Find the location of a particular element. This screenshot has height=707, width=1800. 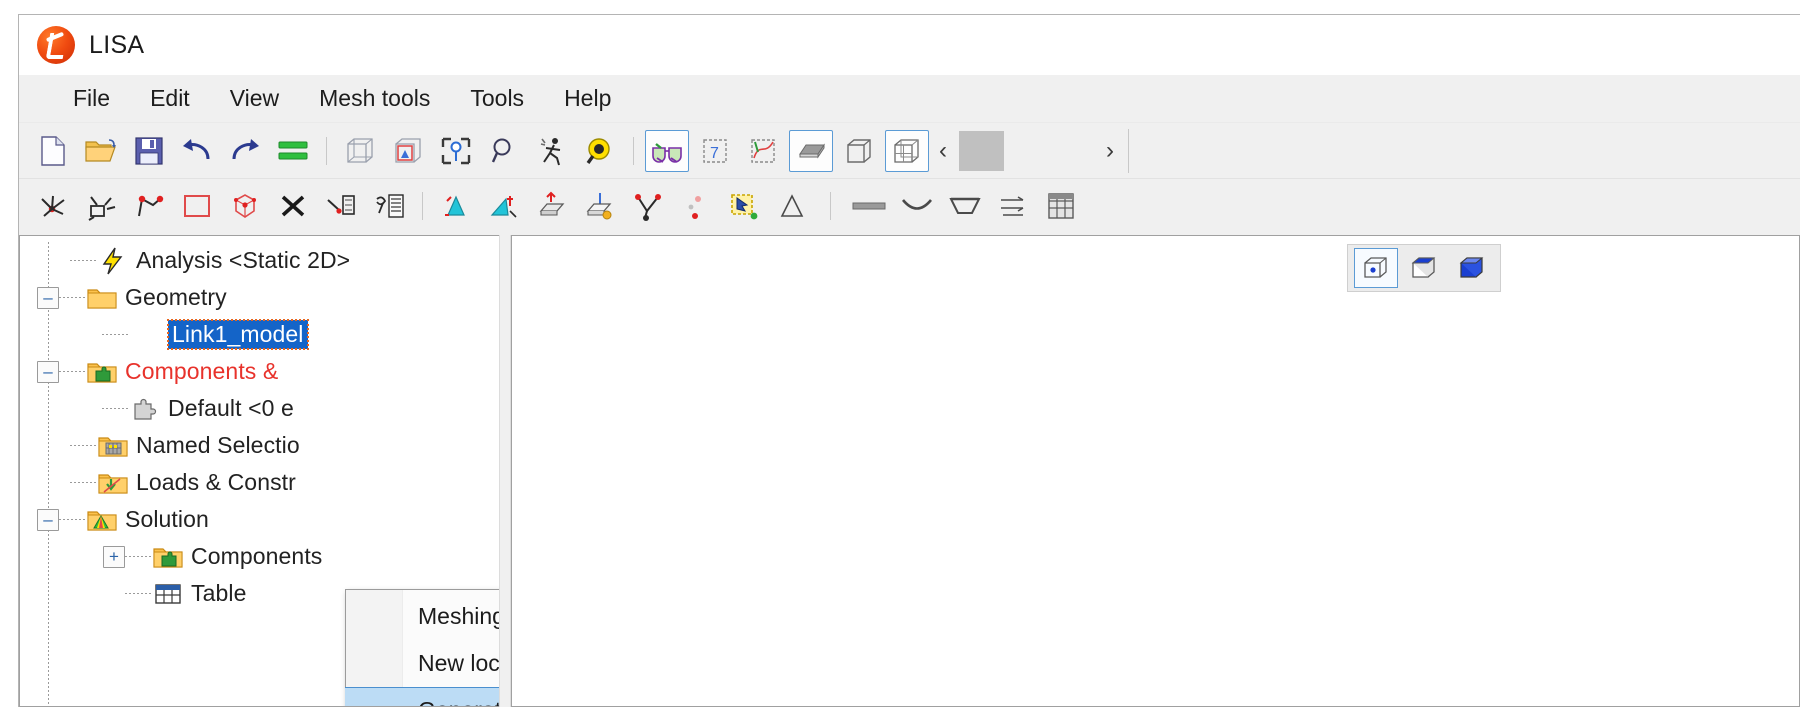

view-hidden-line-icon is located at coordinates (1424, 268).